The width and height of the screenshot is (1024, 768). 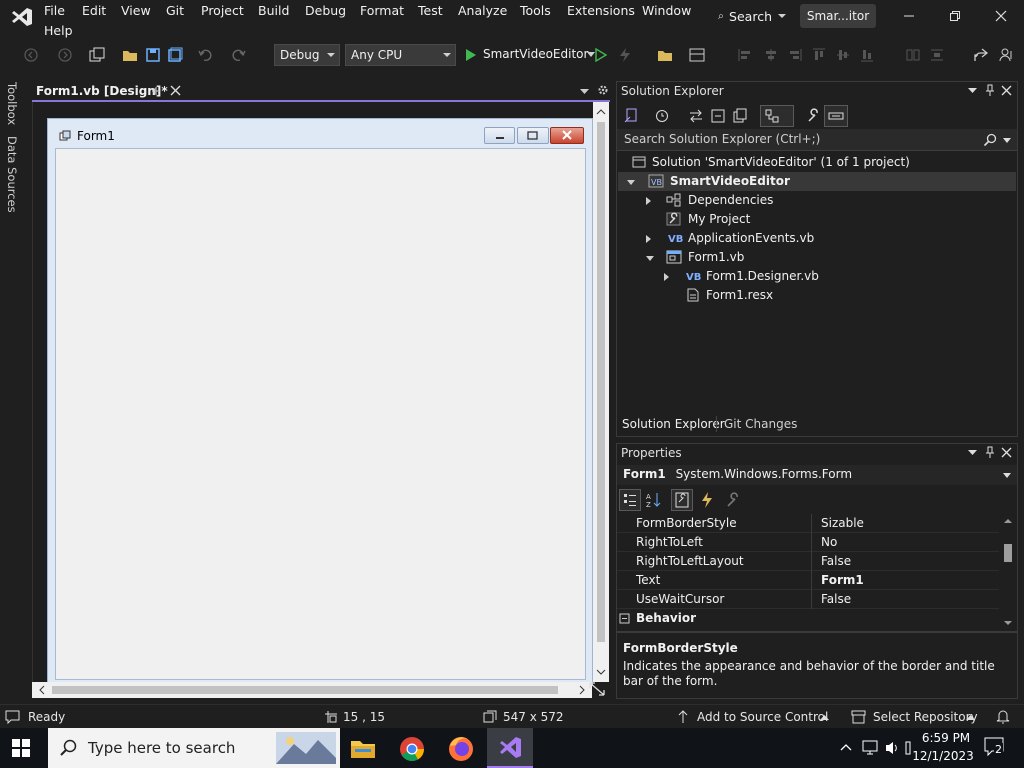 What do you see at coordinates (222, 11) in the screenshot?
I see `menu-project: Project` at bounding box center [222, 11].